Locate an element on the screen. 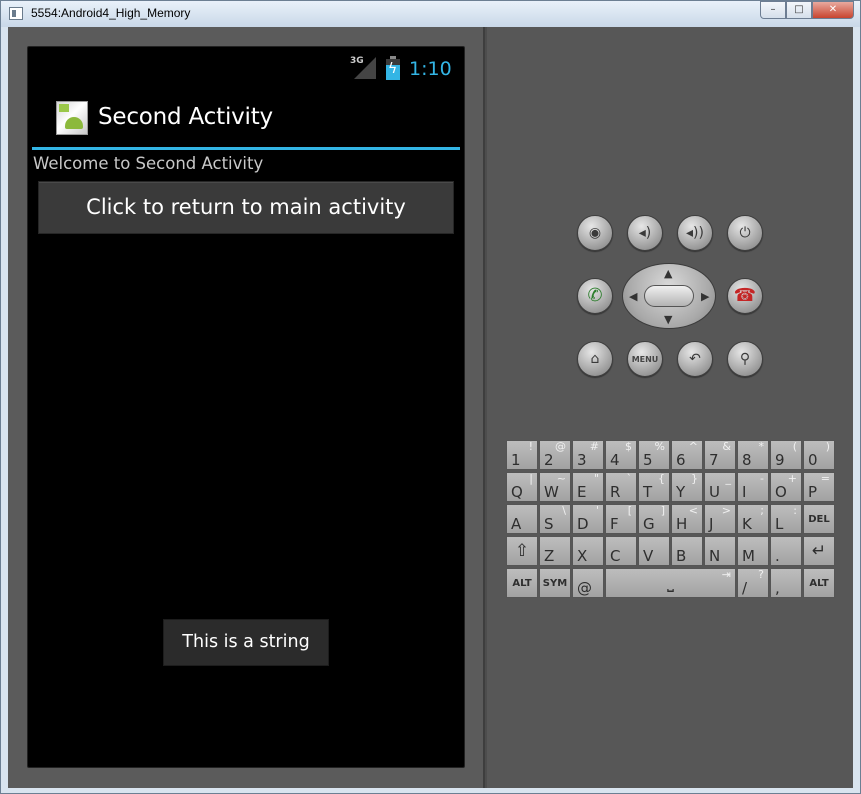 The image size is (861, 794). key-enter: ↵ is located at coordinates (819, 551).